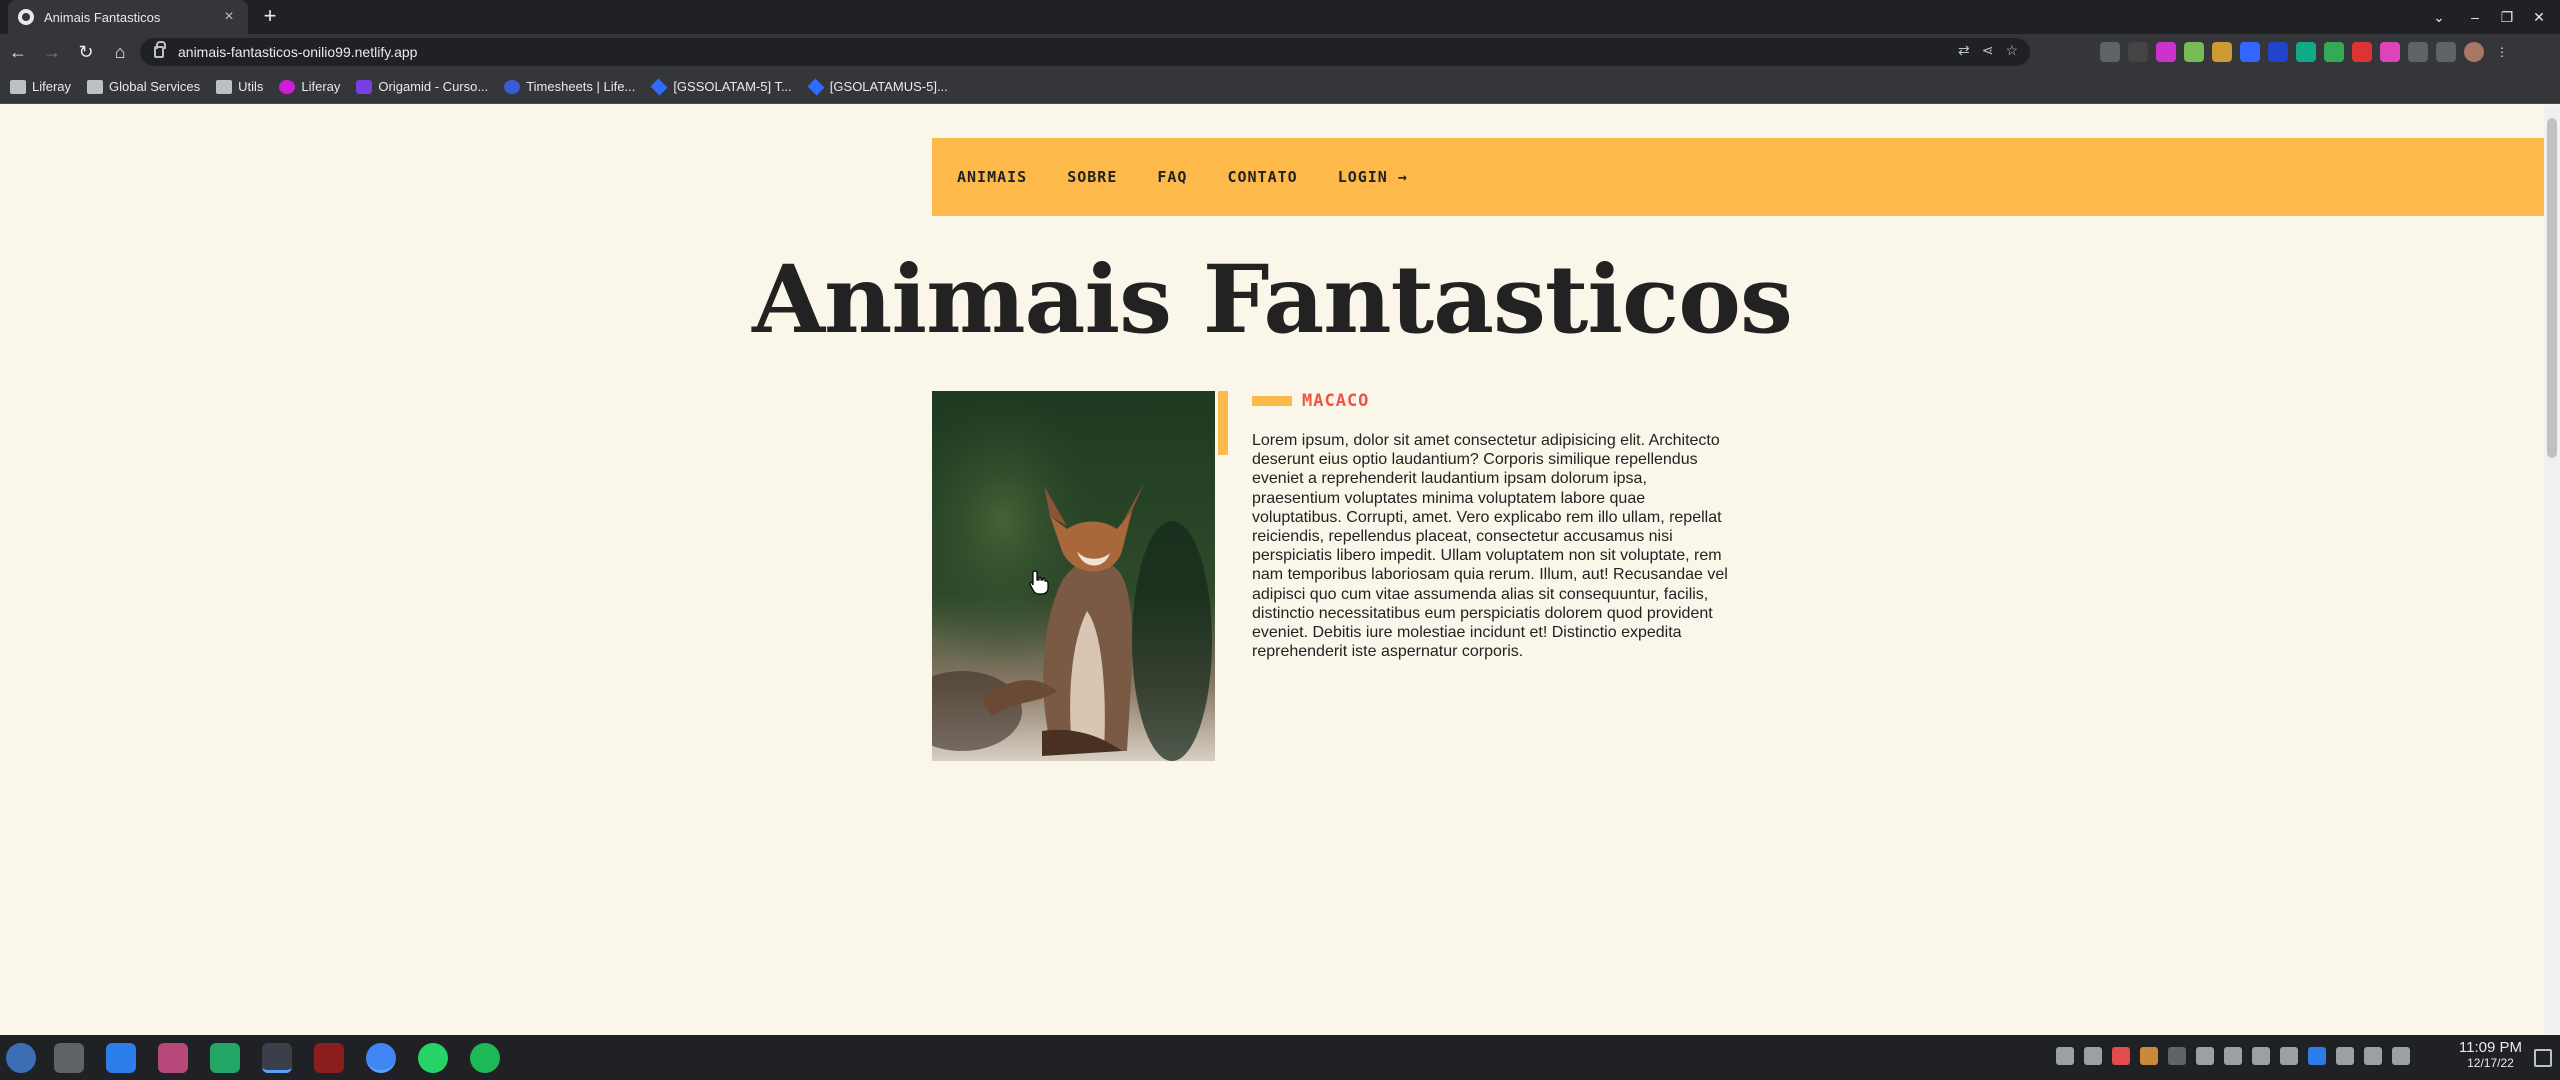  What do you see at coordinates (1336, 401) in the screenshot?
I see `animal-name: MACACO` at bounding box center [1336, 401].